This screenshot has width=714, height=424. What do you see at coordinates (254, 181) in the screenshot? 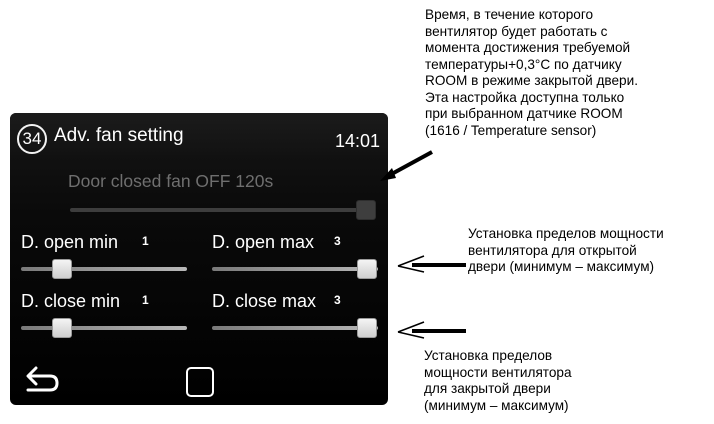
I see `door-closed-value: 120s` at bounding box center [254, 181].